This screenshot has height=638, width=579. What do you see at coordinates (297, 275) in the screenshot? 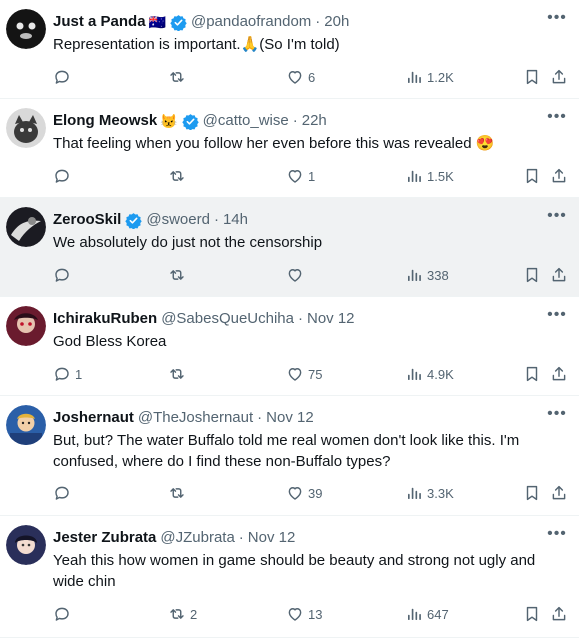
I see `like-button` at bounding box center [297, 275].